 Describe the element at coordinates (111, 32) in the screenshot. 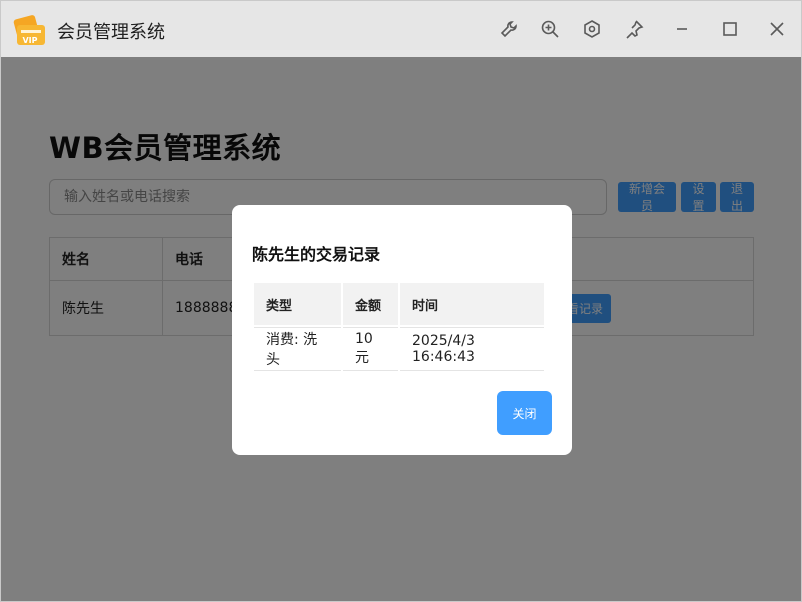

I see `window-title: 会员管理系统` at that location.